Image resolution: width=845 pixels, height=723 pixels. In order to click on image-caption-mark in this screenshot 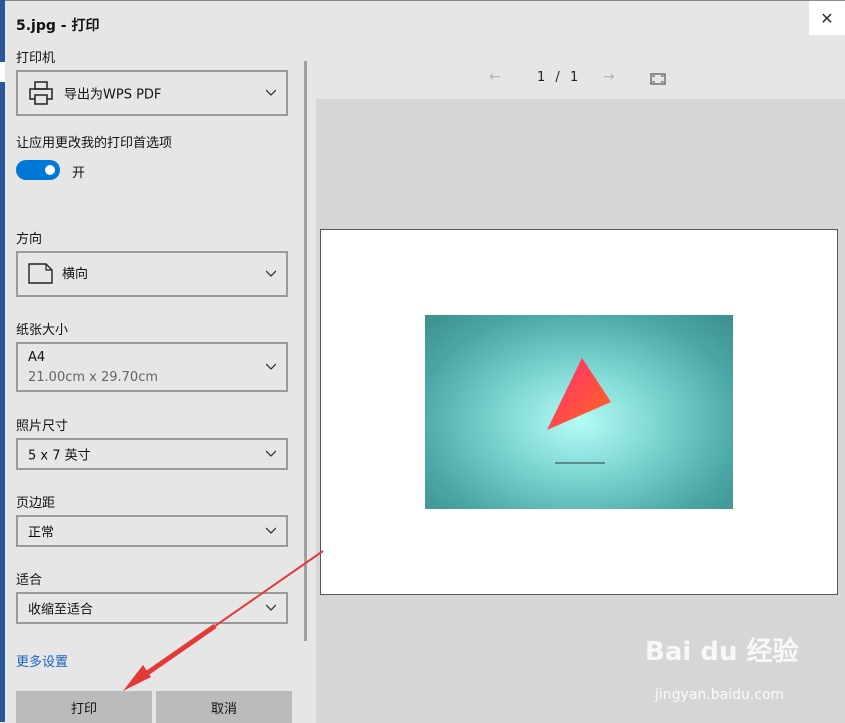, I will do `click(580, 463)`.